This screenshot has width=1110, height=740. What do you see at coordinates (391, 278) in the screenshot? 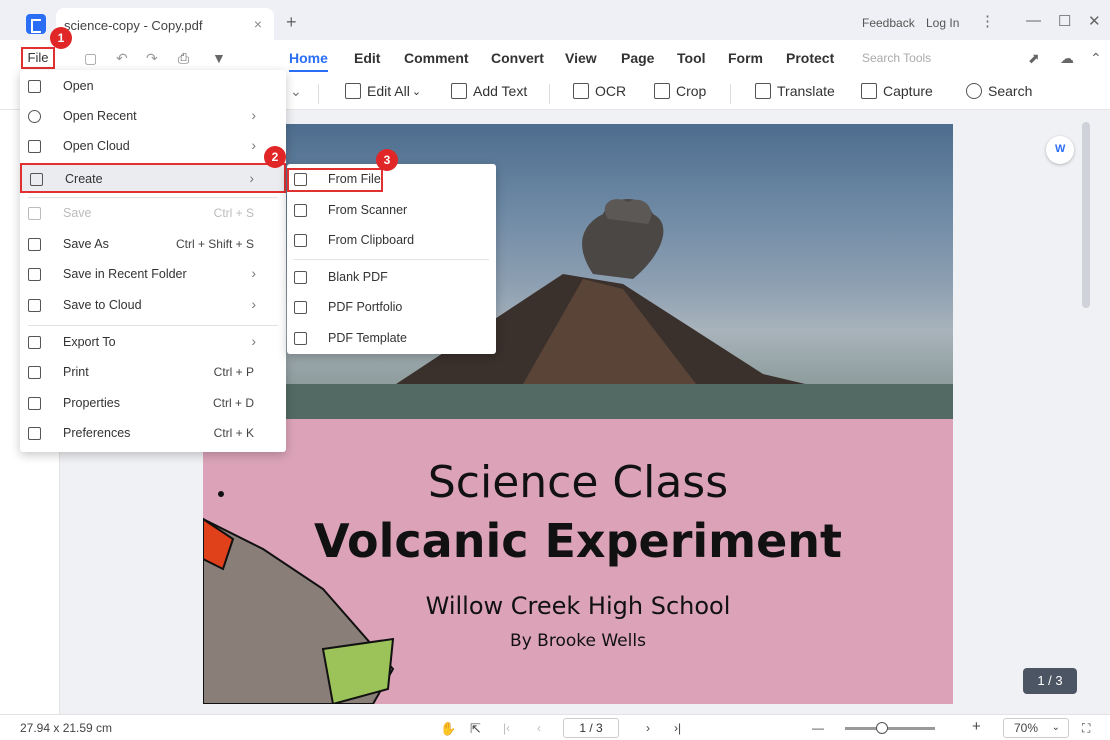
I see `menu-item-blank-pdf: Blank PDF` at bounding box center [391, 278].